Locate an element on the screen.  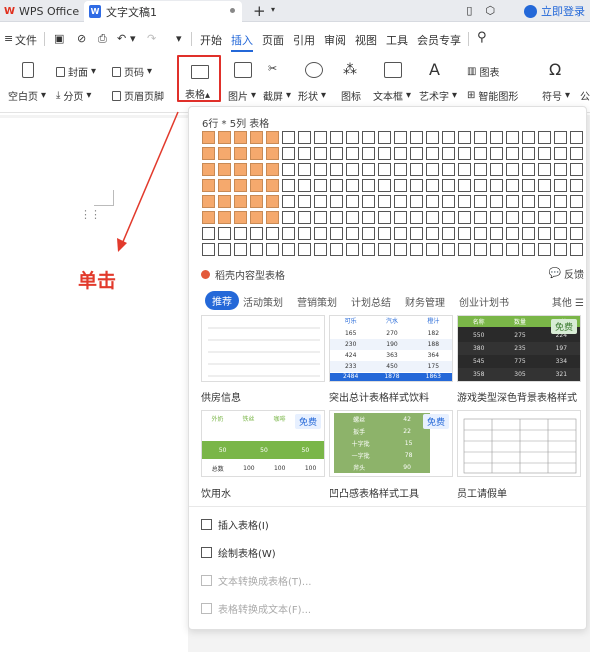
template-thumbnail is located at coordinates (519, 443).